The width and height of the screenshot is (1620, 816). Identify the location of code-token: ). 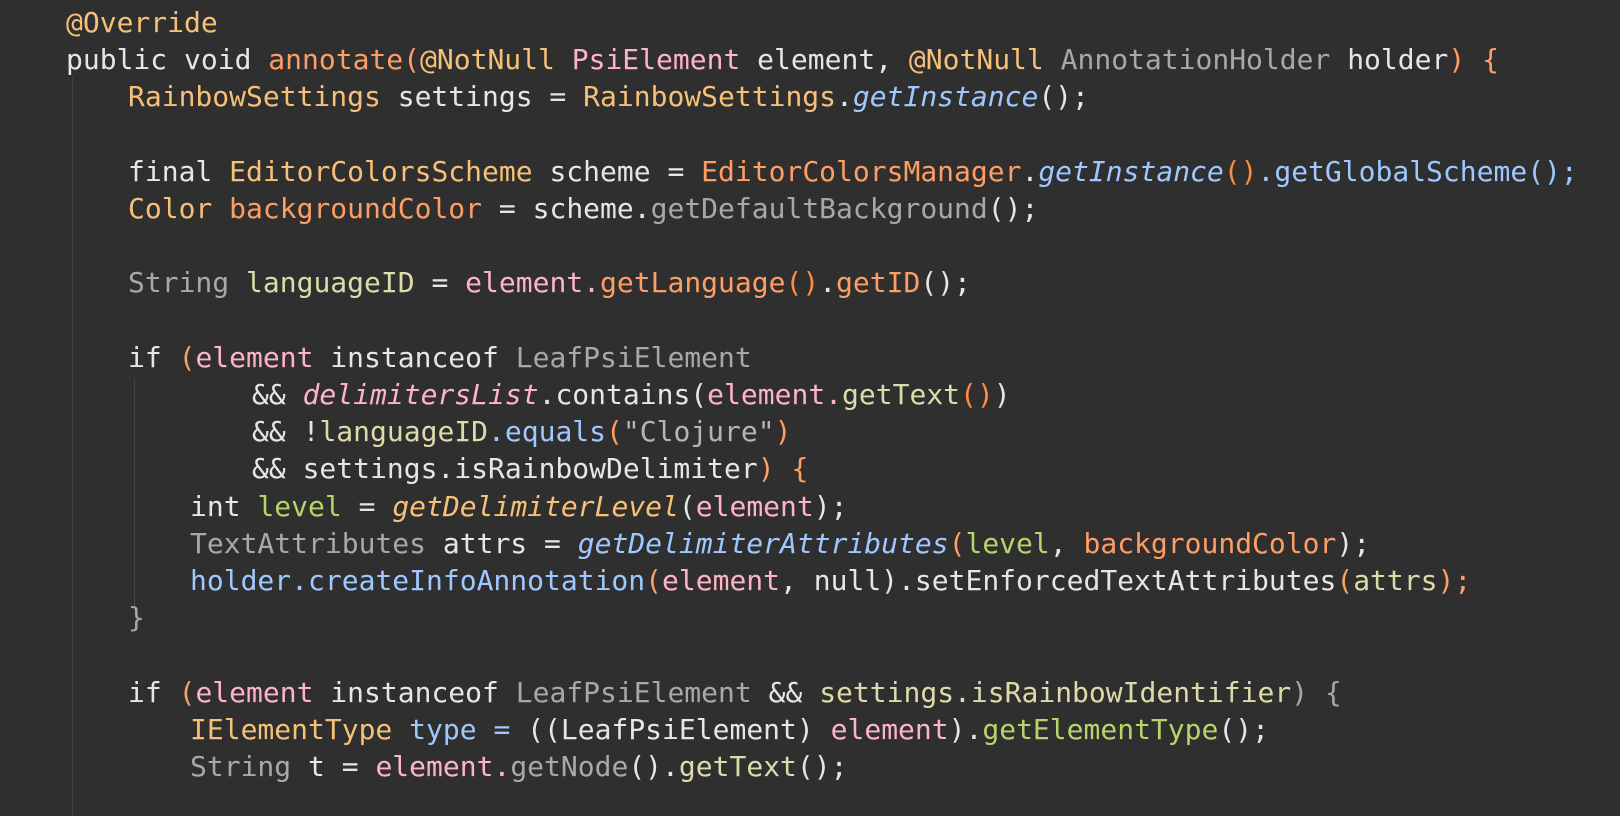
(1002, 394).